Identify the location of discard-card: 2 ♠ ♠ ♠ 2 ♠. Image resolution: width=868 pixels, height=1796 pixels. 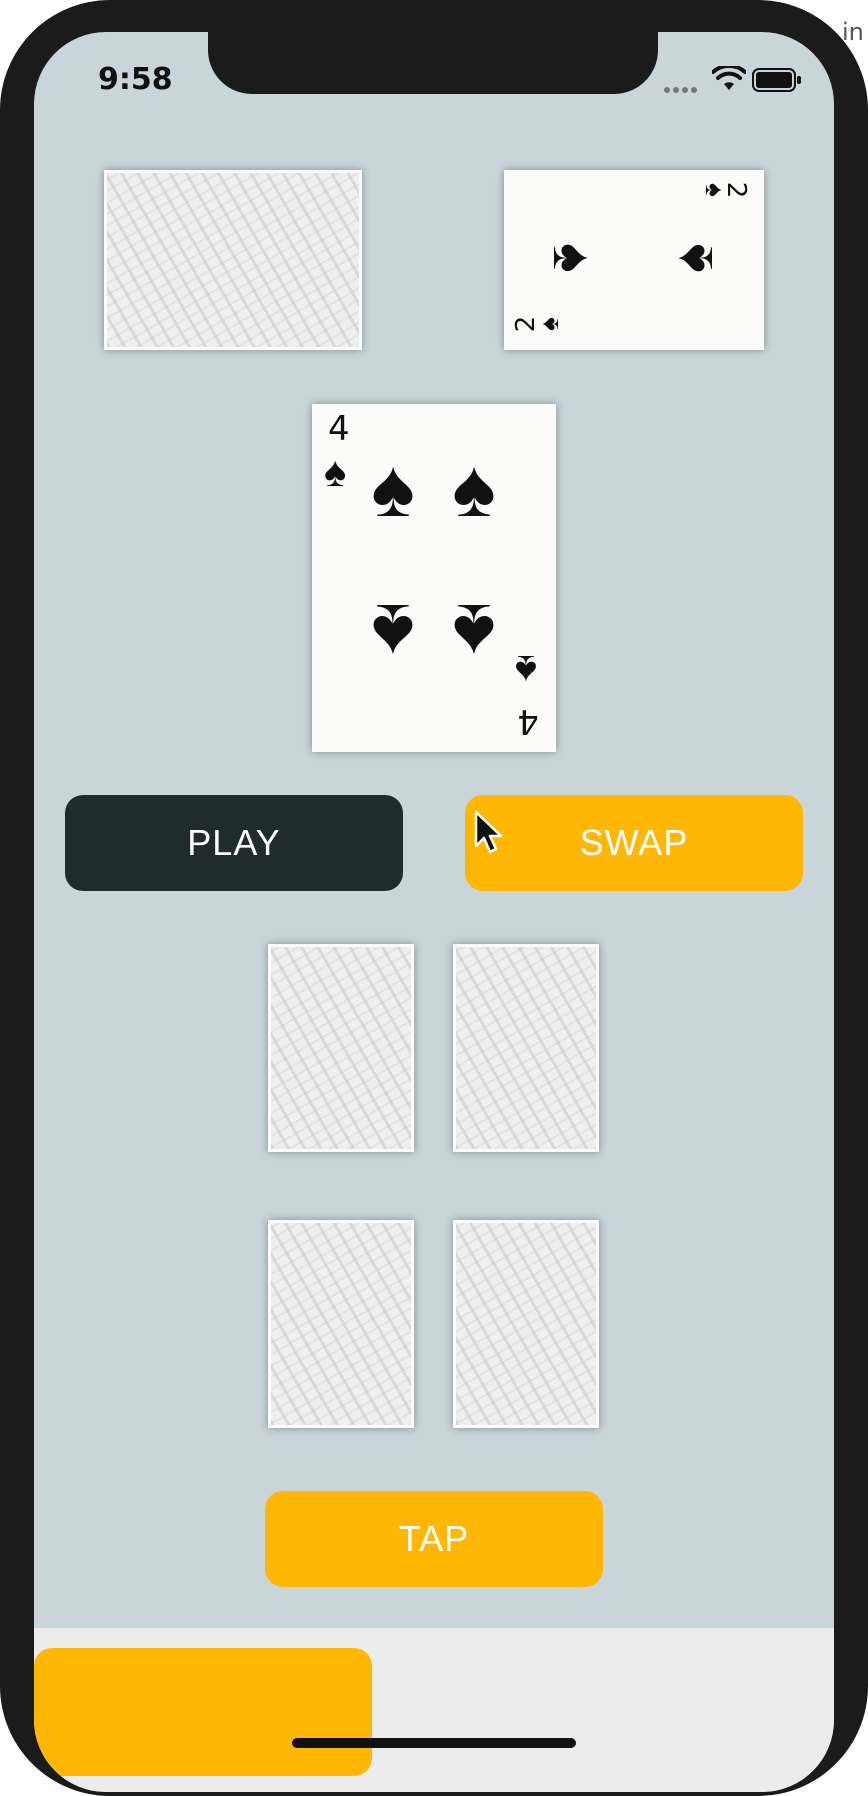
(634, 260).